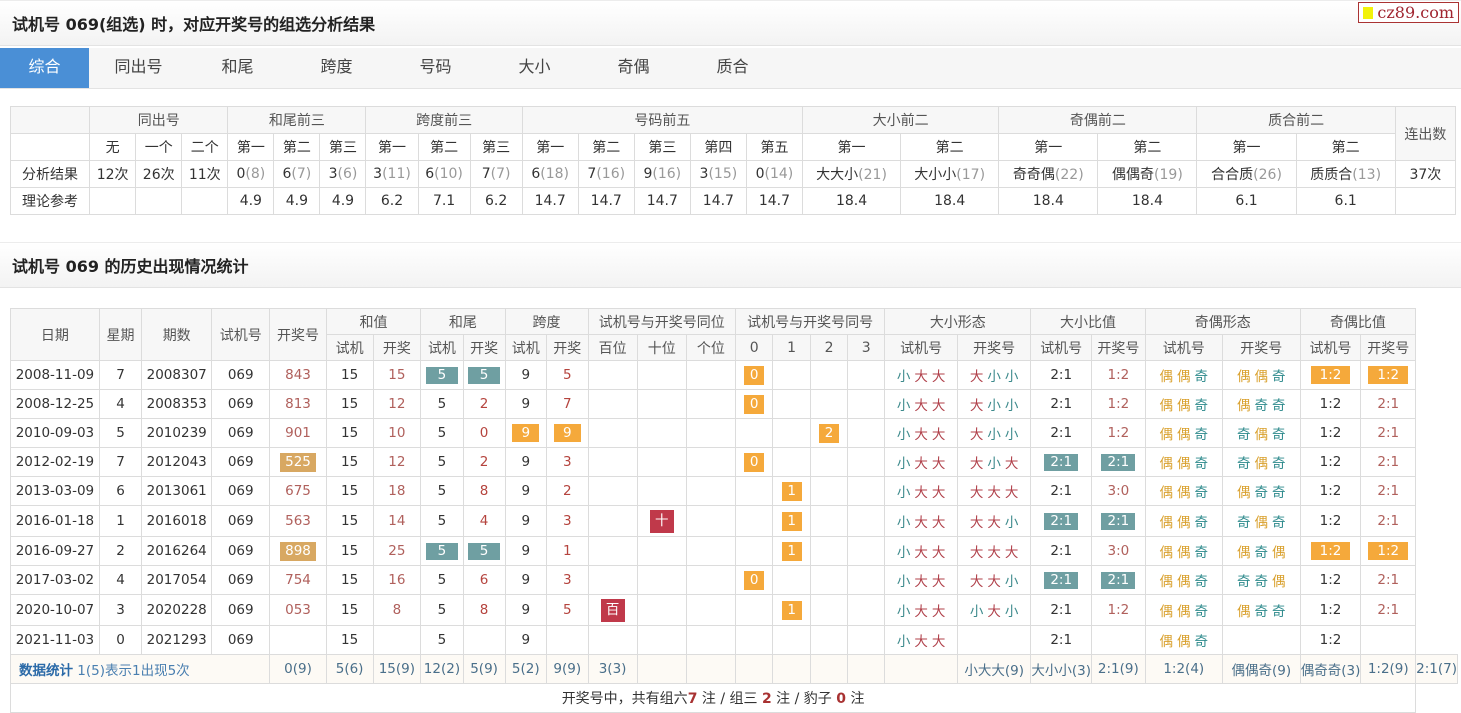  Describe the element at coordinates (1183, 551) in the screenshot. I see `jo-shiji-cell: 偶偶奇` at that location.